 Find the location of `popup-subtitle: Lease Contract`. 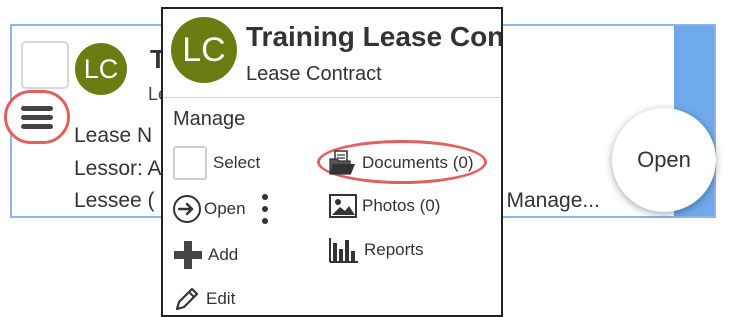

popup-subtitle: Lease Contract is located at coordinates (314, 74).